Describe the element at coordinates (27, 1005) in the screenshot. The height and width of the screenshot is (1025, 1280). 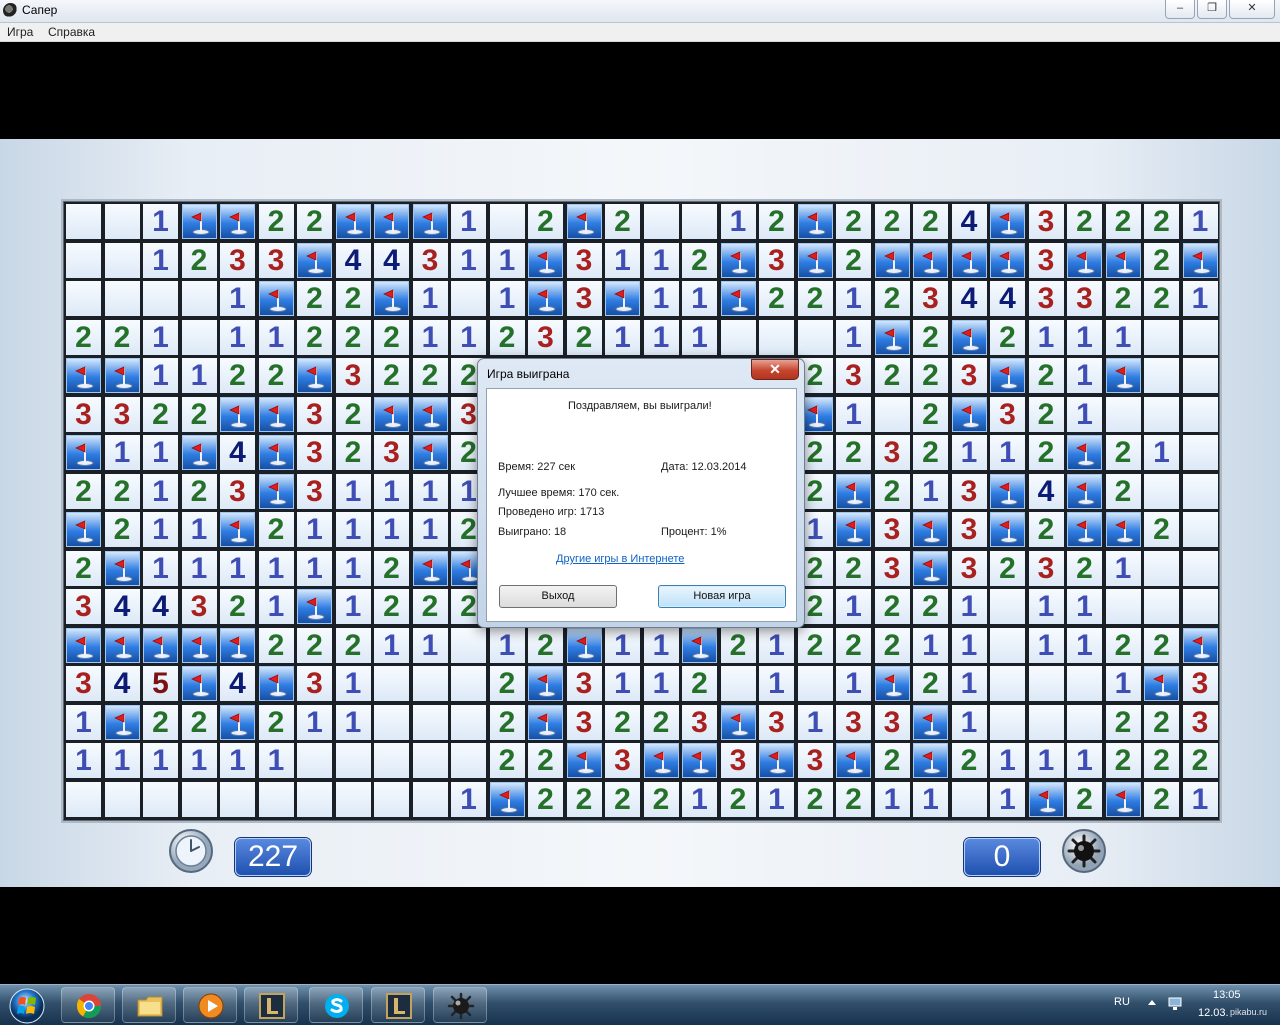
I see `start-button` at that location.